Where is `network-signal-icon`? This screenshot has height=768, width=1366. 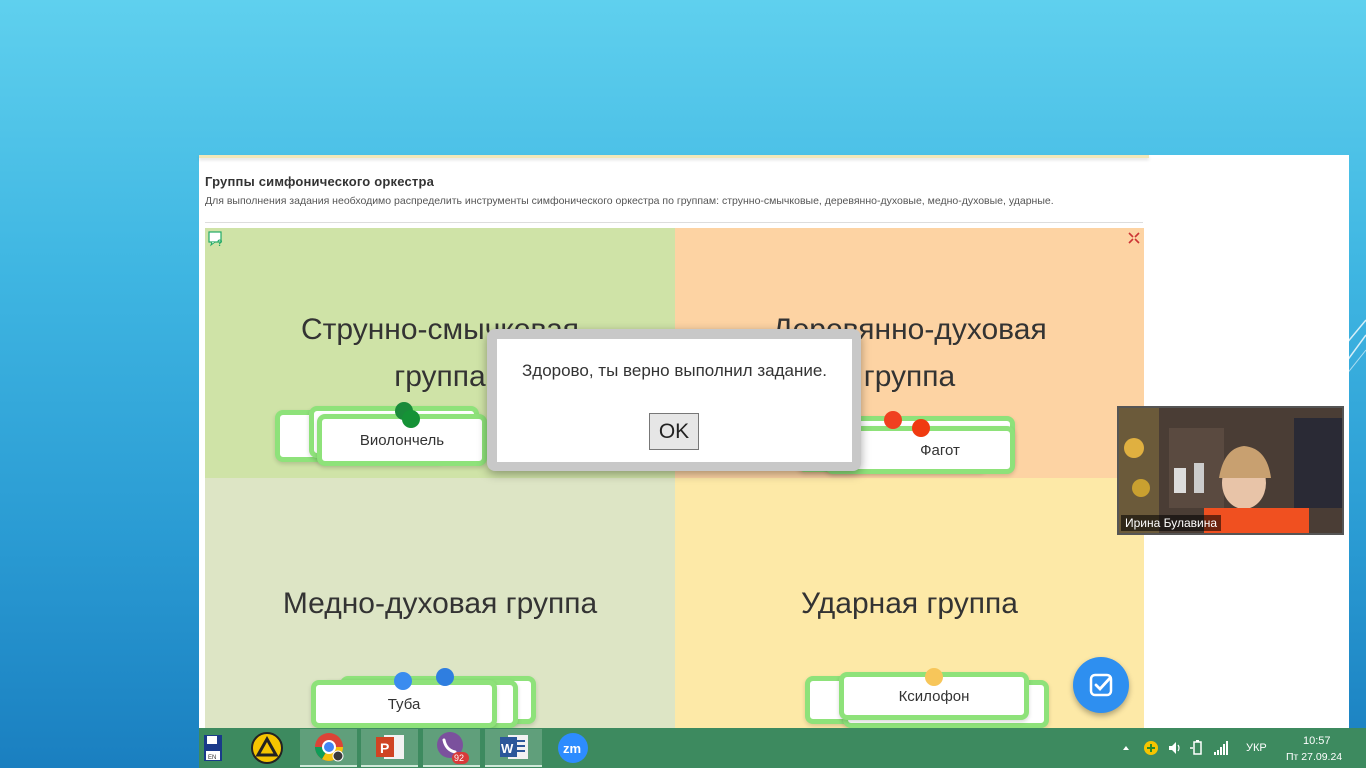 network-signal-icon is located at coordinates (1221, 748).